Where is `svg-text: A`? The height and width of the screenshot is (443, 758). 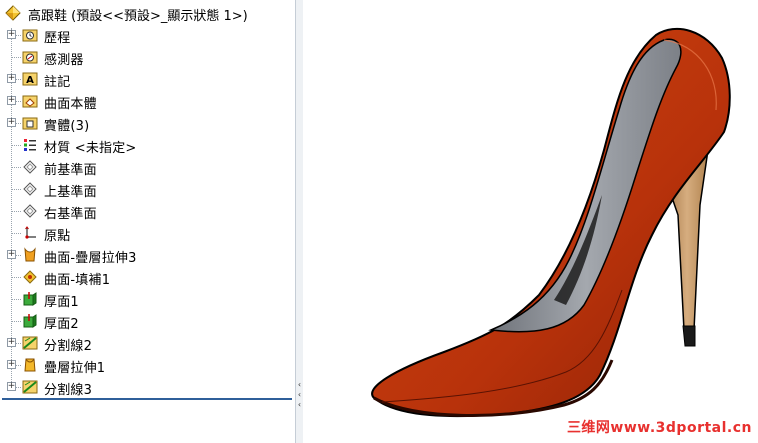
svg-text: A is located at coordinates (30, 80).